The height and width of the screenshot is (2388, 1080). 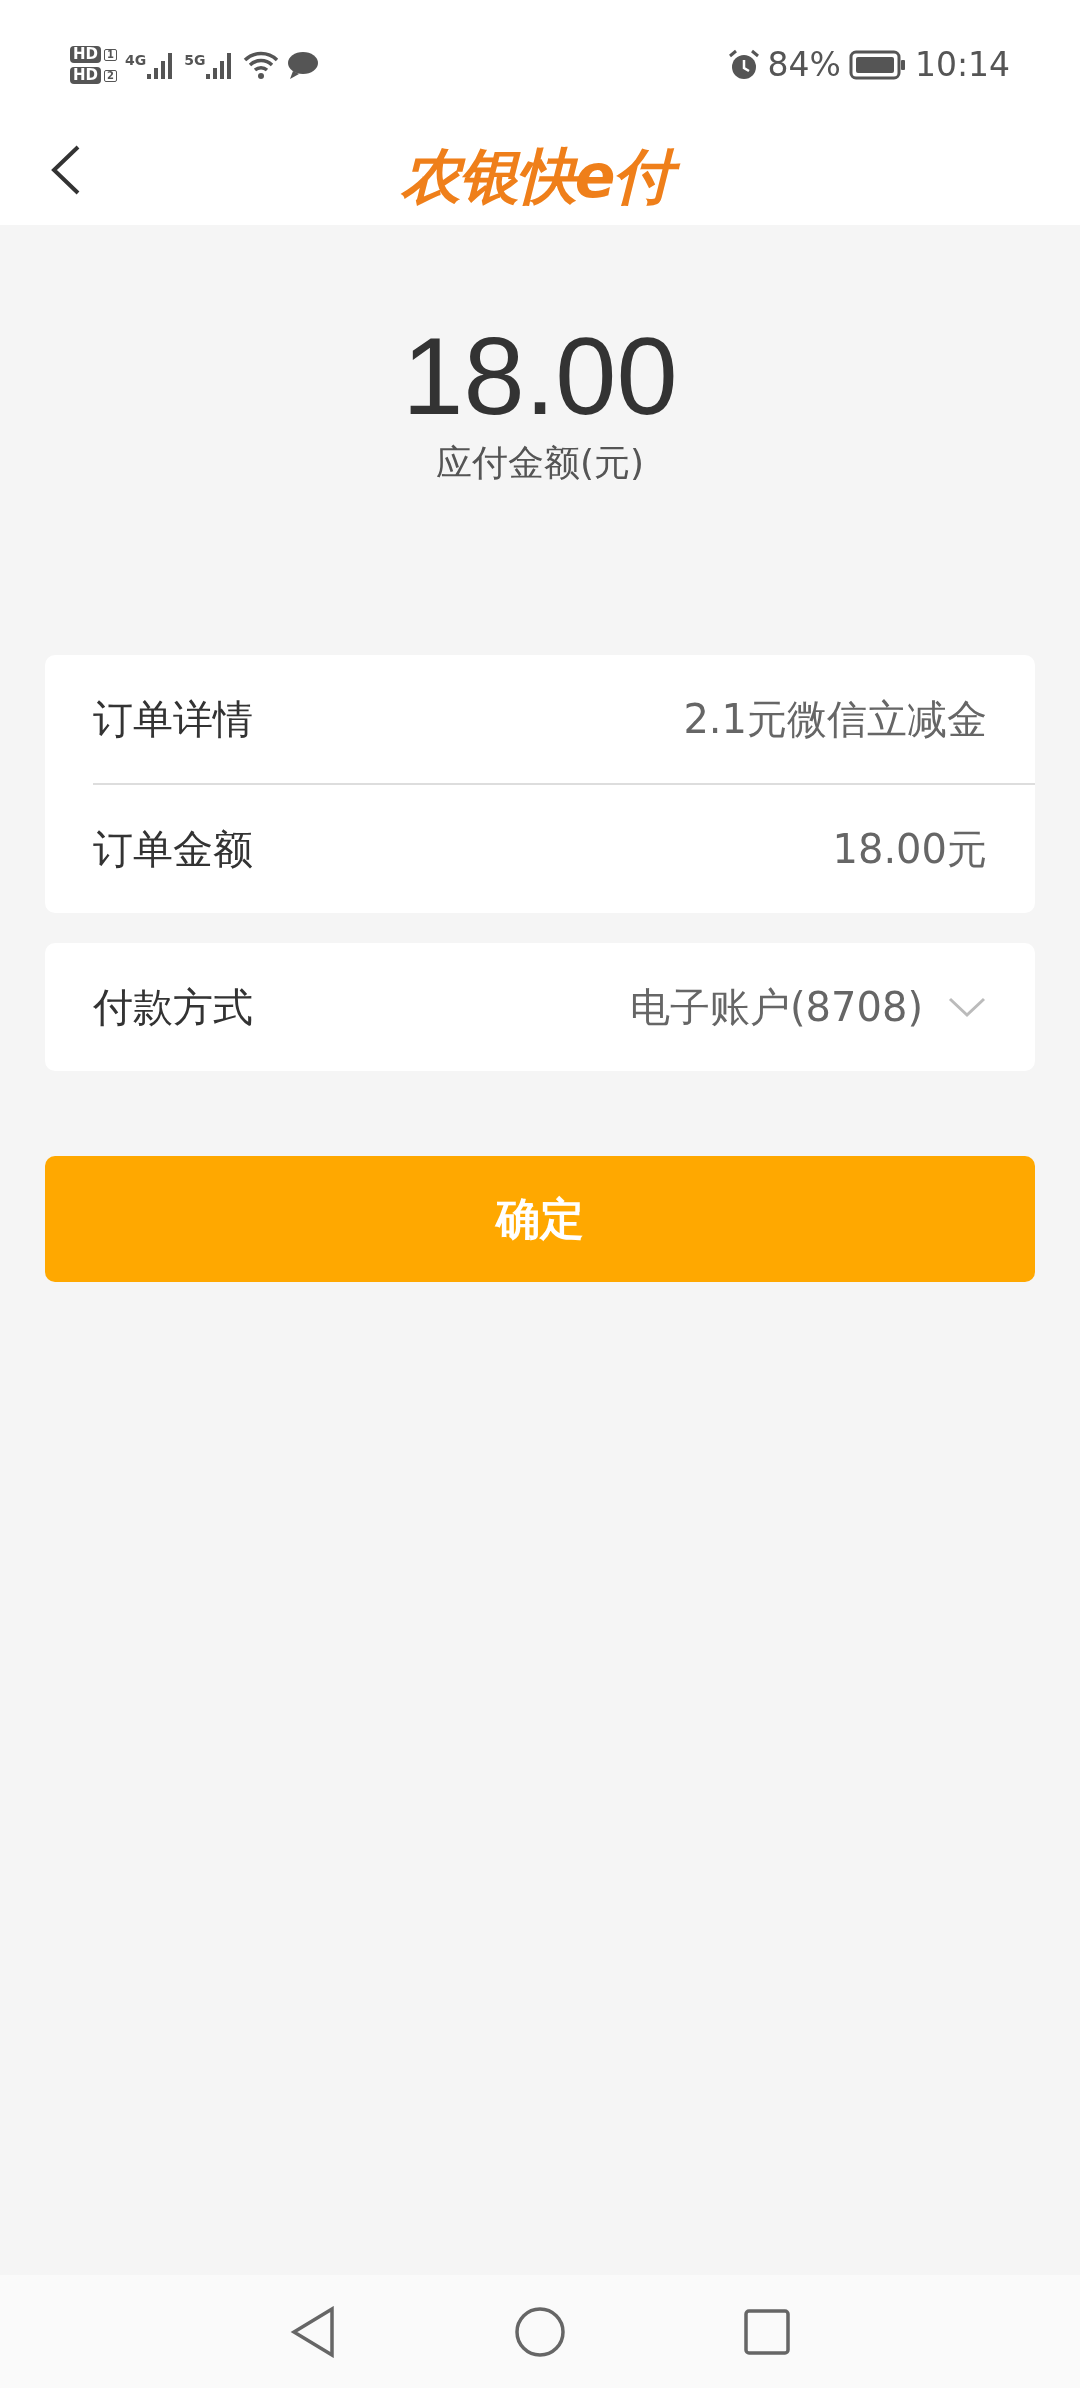 I want to click on back-nav-icon, so click(x=313, y=2331).